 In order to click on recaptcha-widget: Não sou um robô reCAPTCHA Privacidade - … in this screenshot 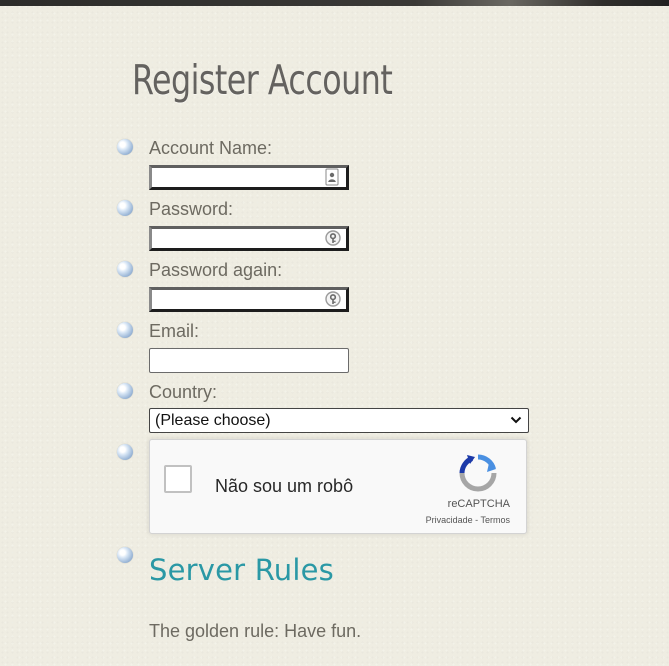, I will do `click(338, 486)`.